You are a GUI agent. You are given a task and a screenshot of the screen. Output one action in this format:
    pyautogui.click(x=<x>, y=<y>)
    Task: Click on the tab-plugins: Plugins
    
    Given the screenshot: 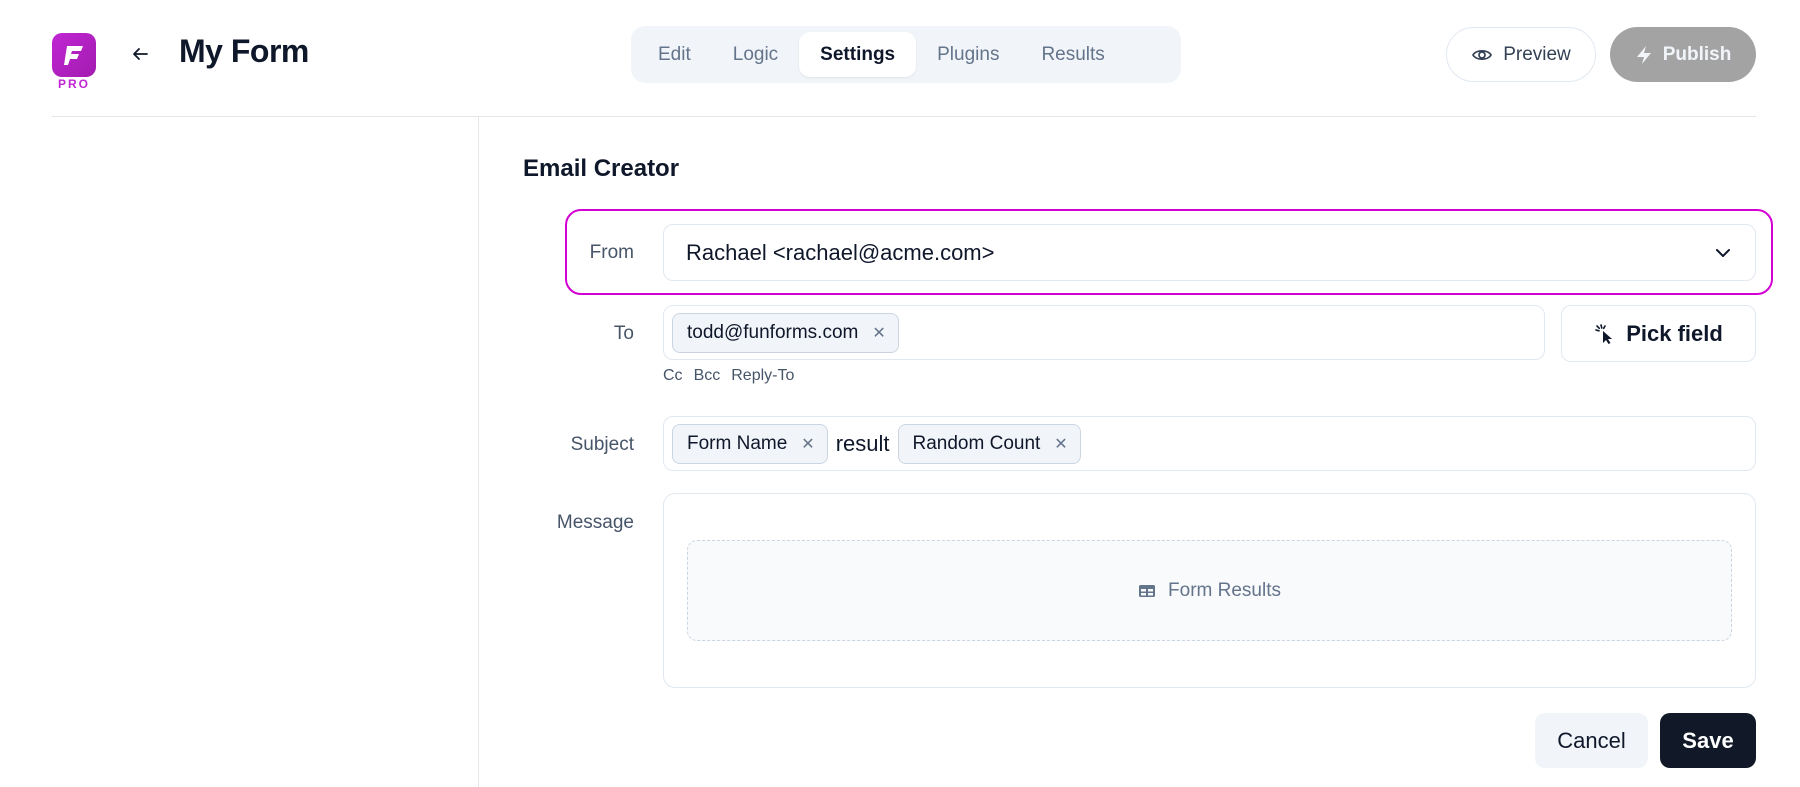 What is the action you would take?
    pyautogui.click(x=968, y=54)
    